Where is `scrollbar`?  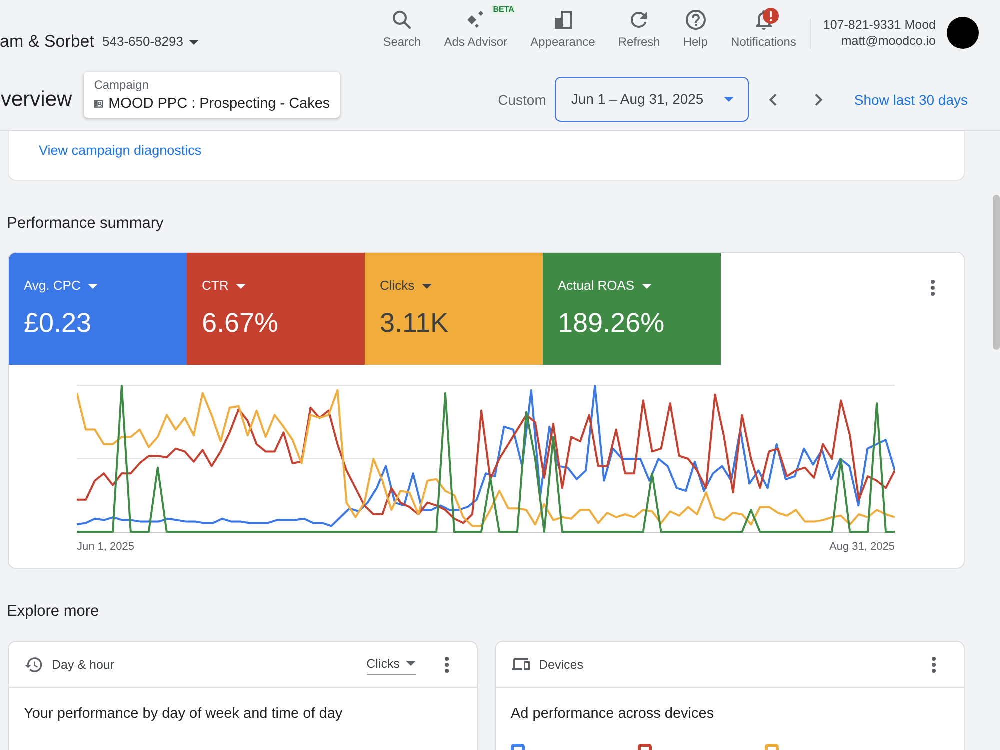 scrollbar is located at coordinates (996, 272).